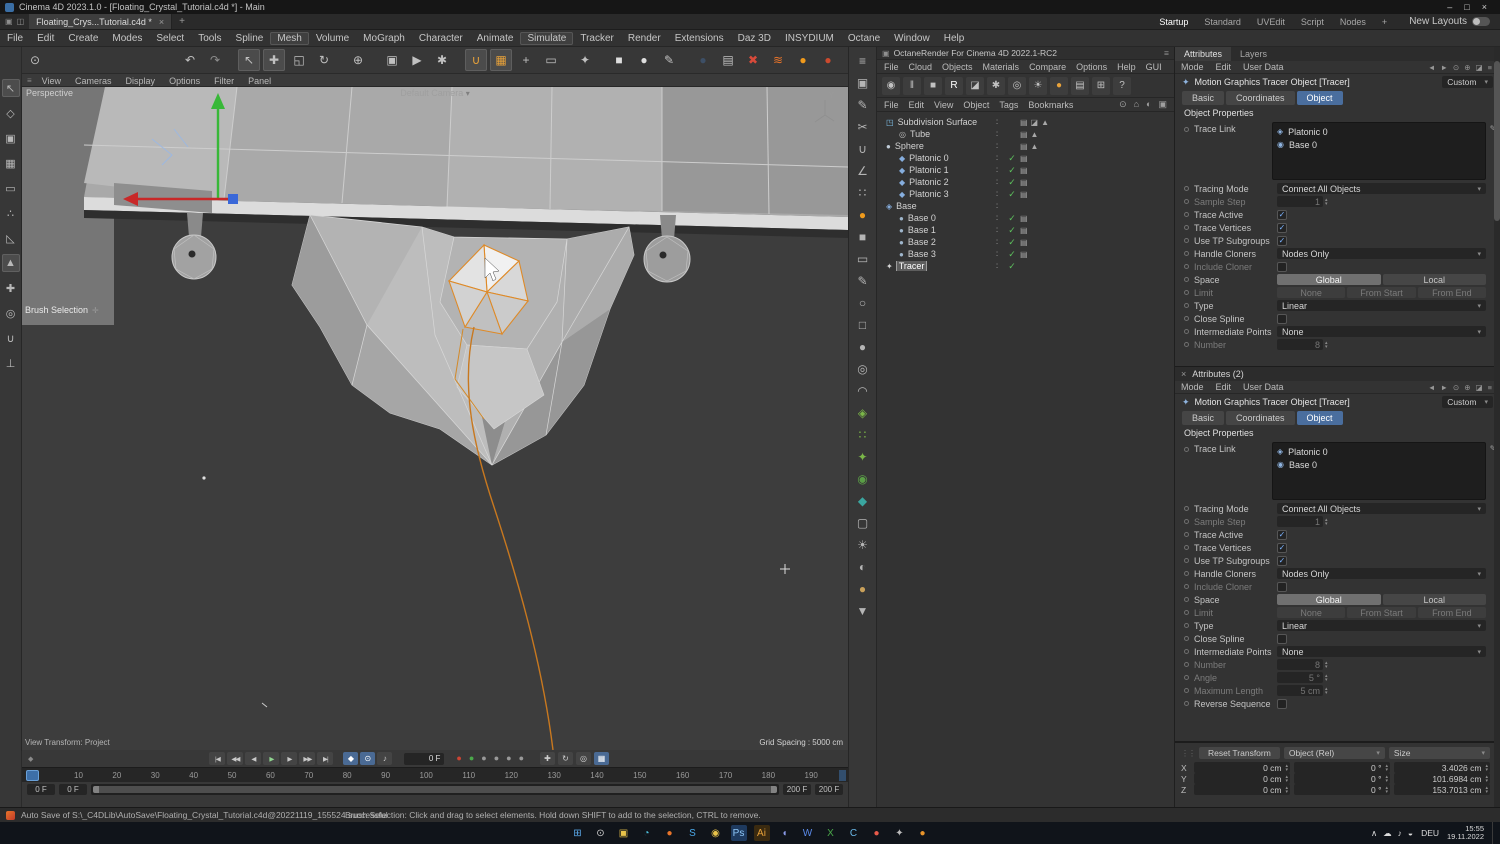 This screenshot has width=1500, height=844. What do you see at coordinates (938, 122) in the screenshot?
I see `object-name: Subdivision Surface` at bounding box center [938, 122].